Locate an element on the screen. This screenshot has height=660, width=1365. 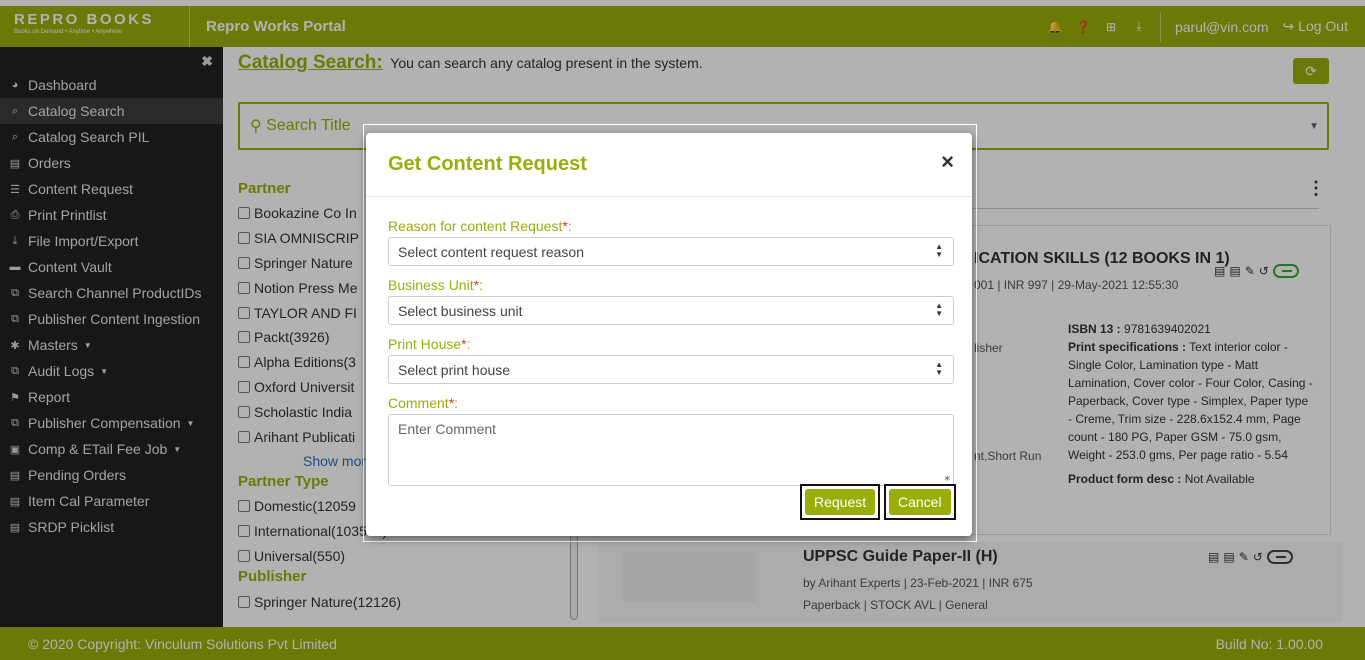
comment-label: Comment *: is located at coordinates (671, 403).